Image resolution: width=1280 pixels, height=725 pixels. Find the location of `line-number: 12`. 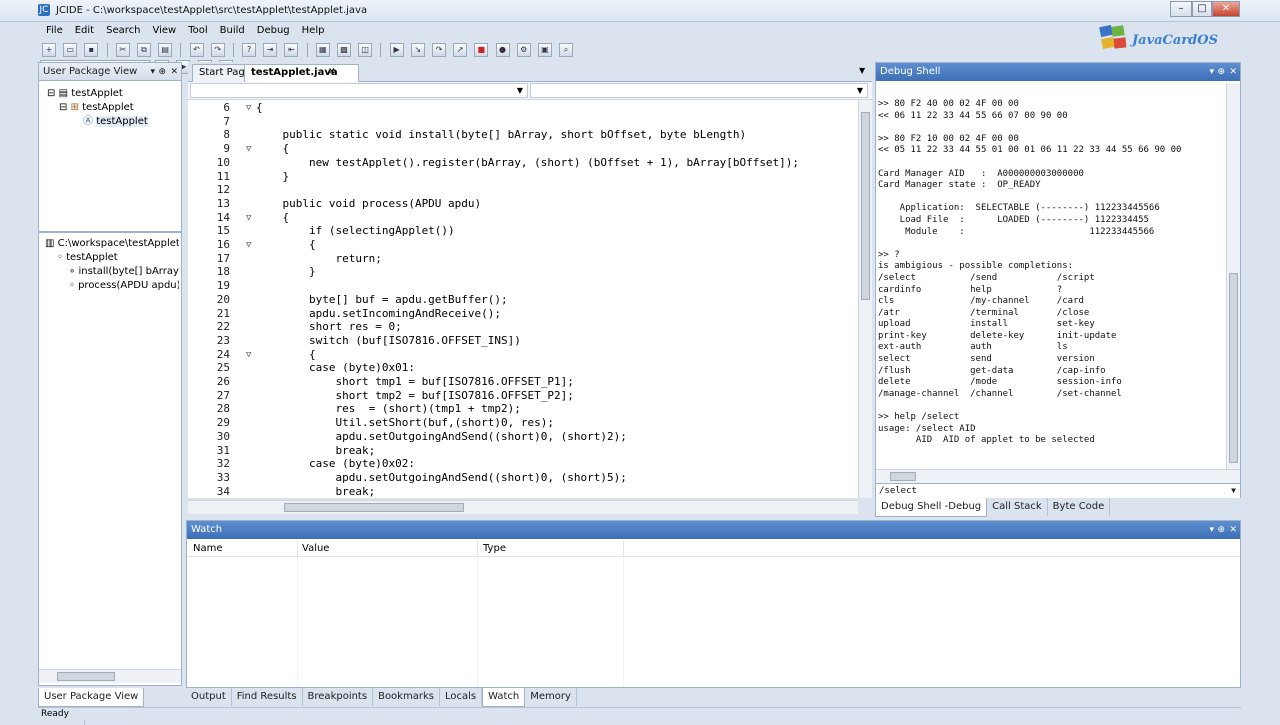

line-number: 12 is located at coordinates (209, 190).